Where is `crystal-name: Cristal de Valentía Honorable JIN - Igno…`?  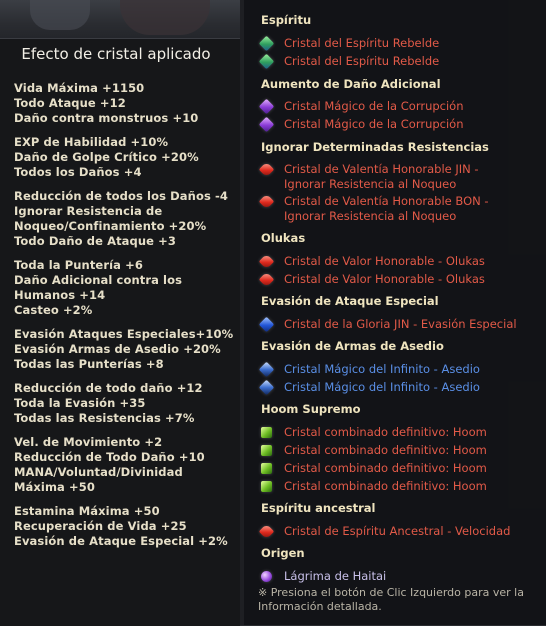
crystal-name: Cristal de Valentía Honorable JIN - Igno… is located at coordinates (381, 176).